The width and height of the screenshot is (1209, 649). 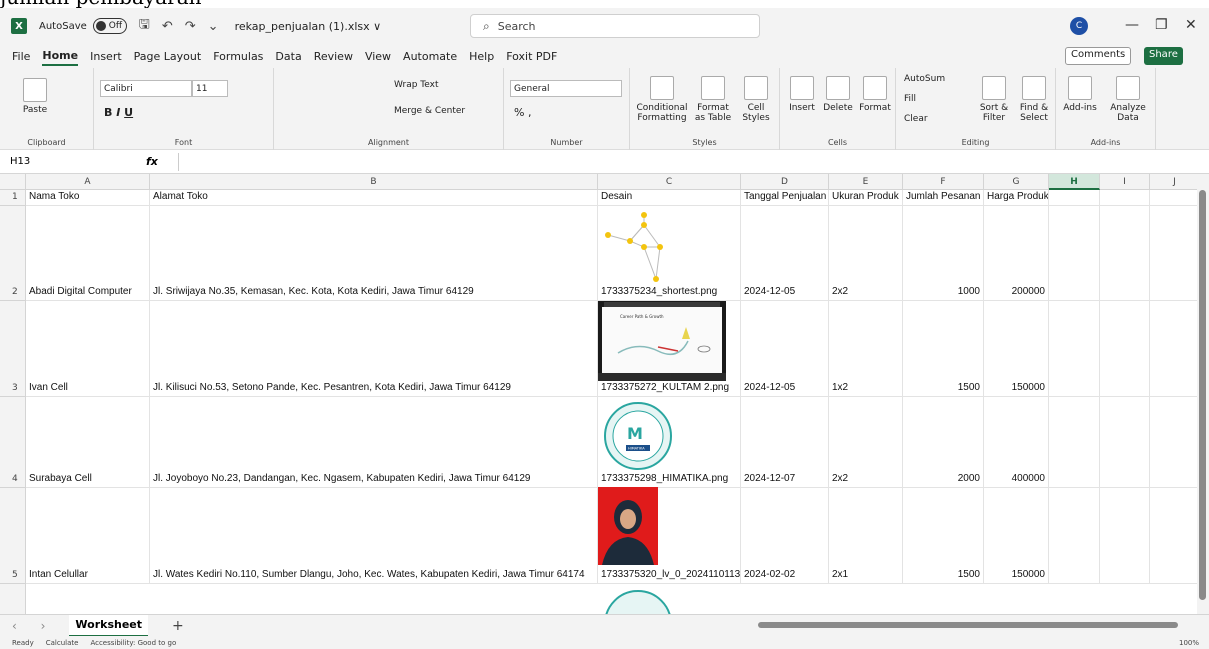 I want to click on himatika-logo-image: M HIMATIKA, so click(x=639, y=436).